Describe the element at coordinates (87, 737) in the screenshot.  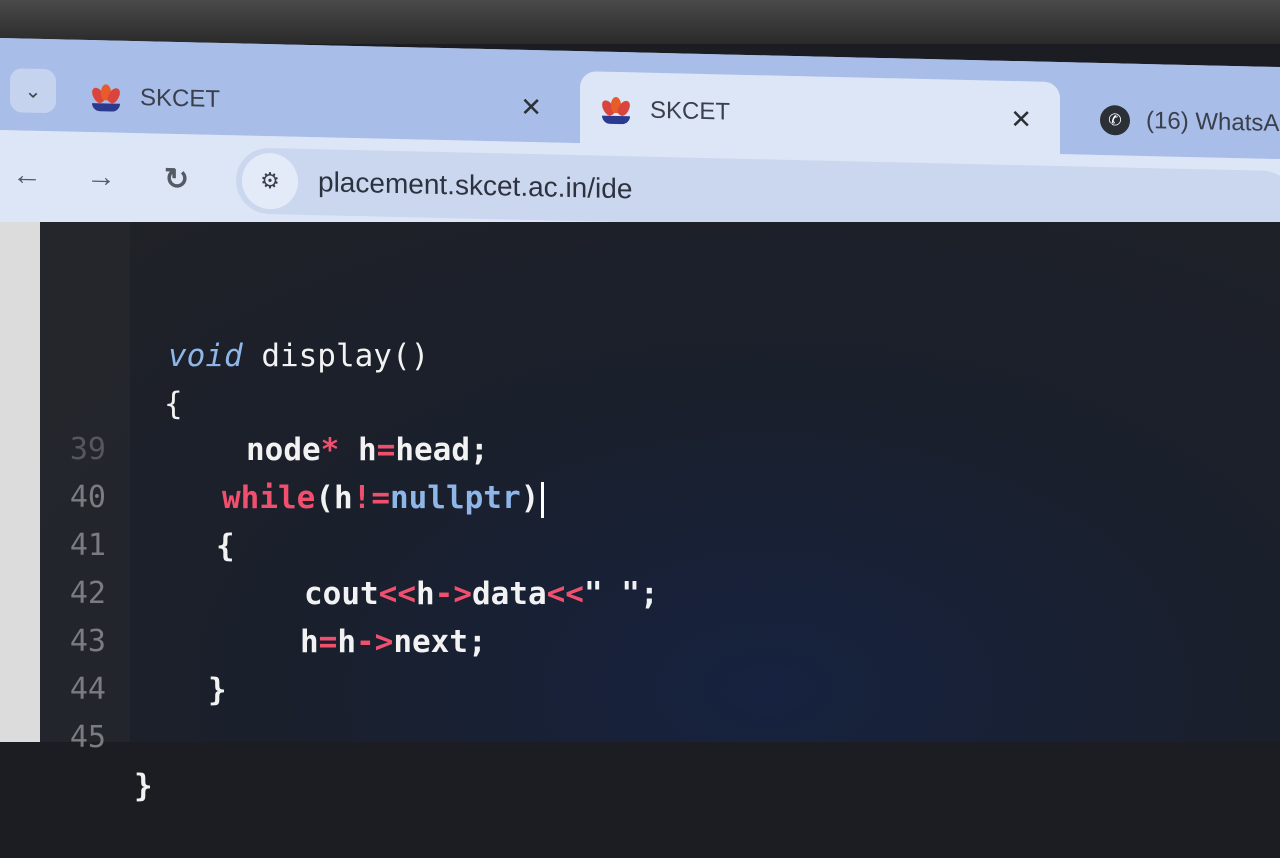
I see `line-number: 45` at that location.